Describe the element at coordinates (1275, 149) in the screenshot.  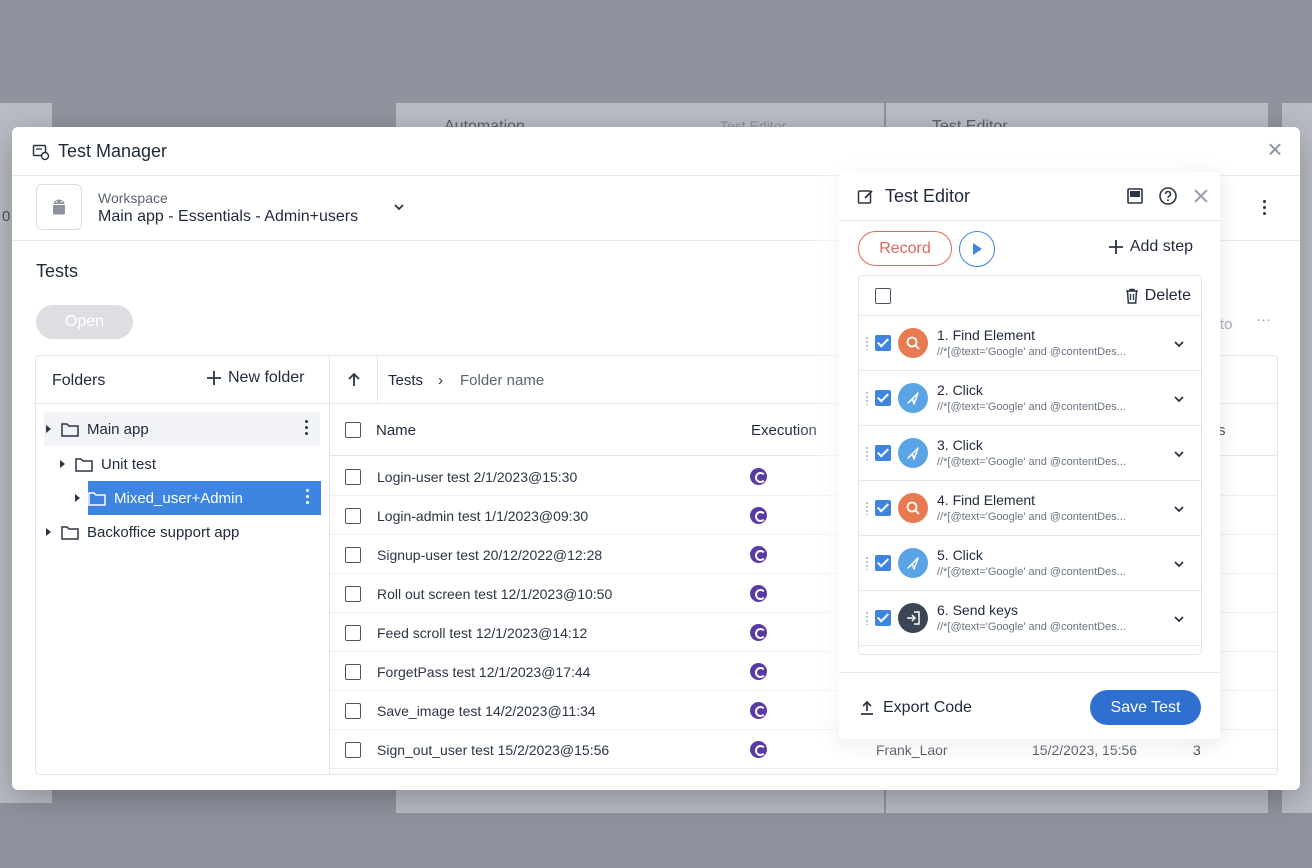
I see `modal-close-icon: ×` at that location.